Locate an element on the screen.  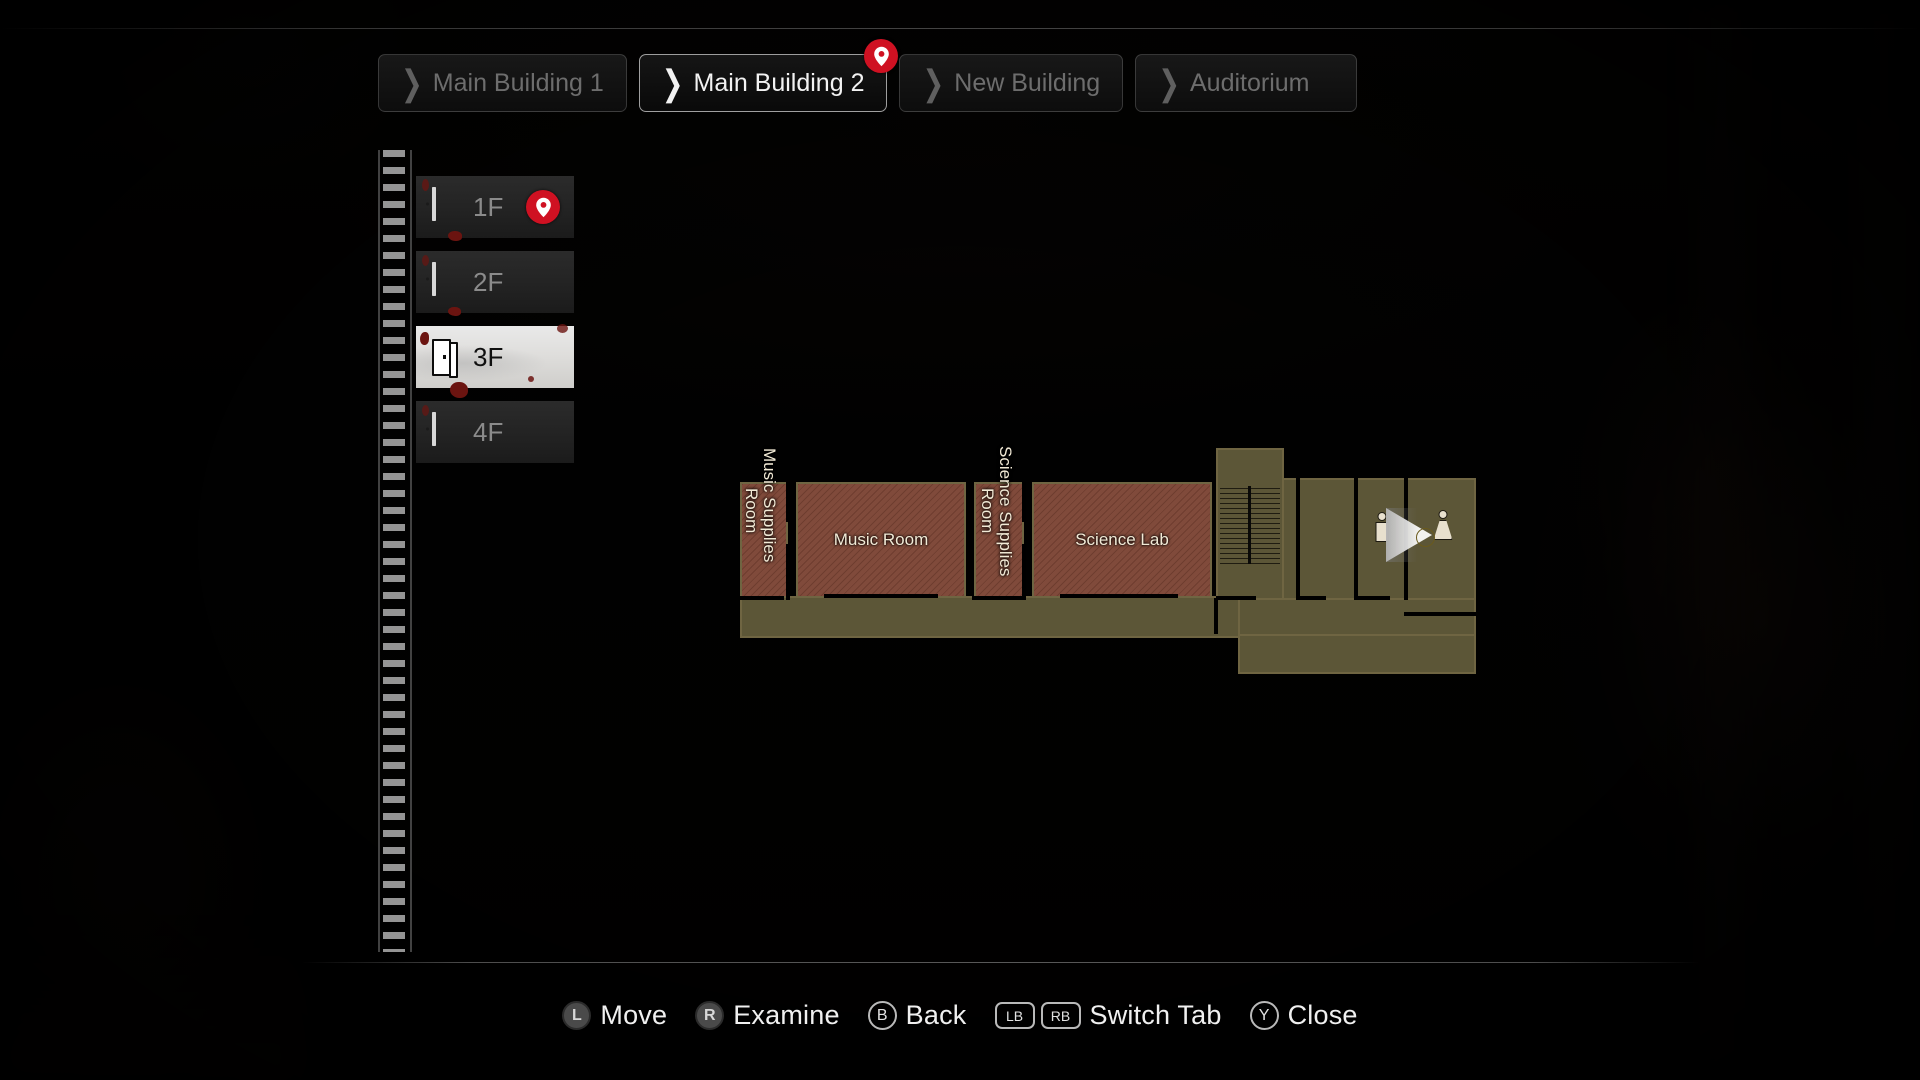
button-keys: LB RB is located at coordinates (1037, 1015).